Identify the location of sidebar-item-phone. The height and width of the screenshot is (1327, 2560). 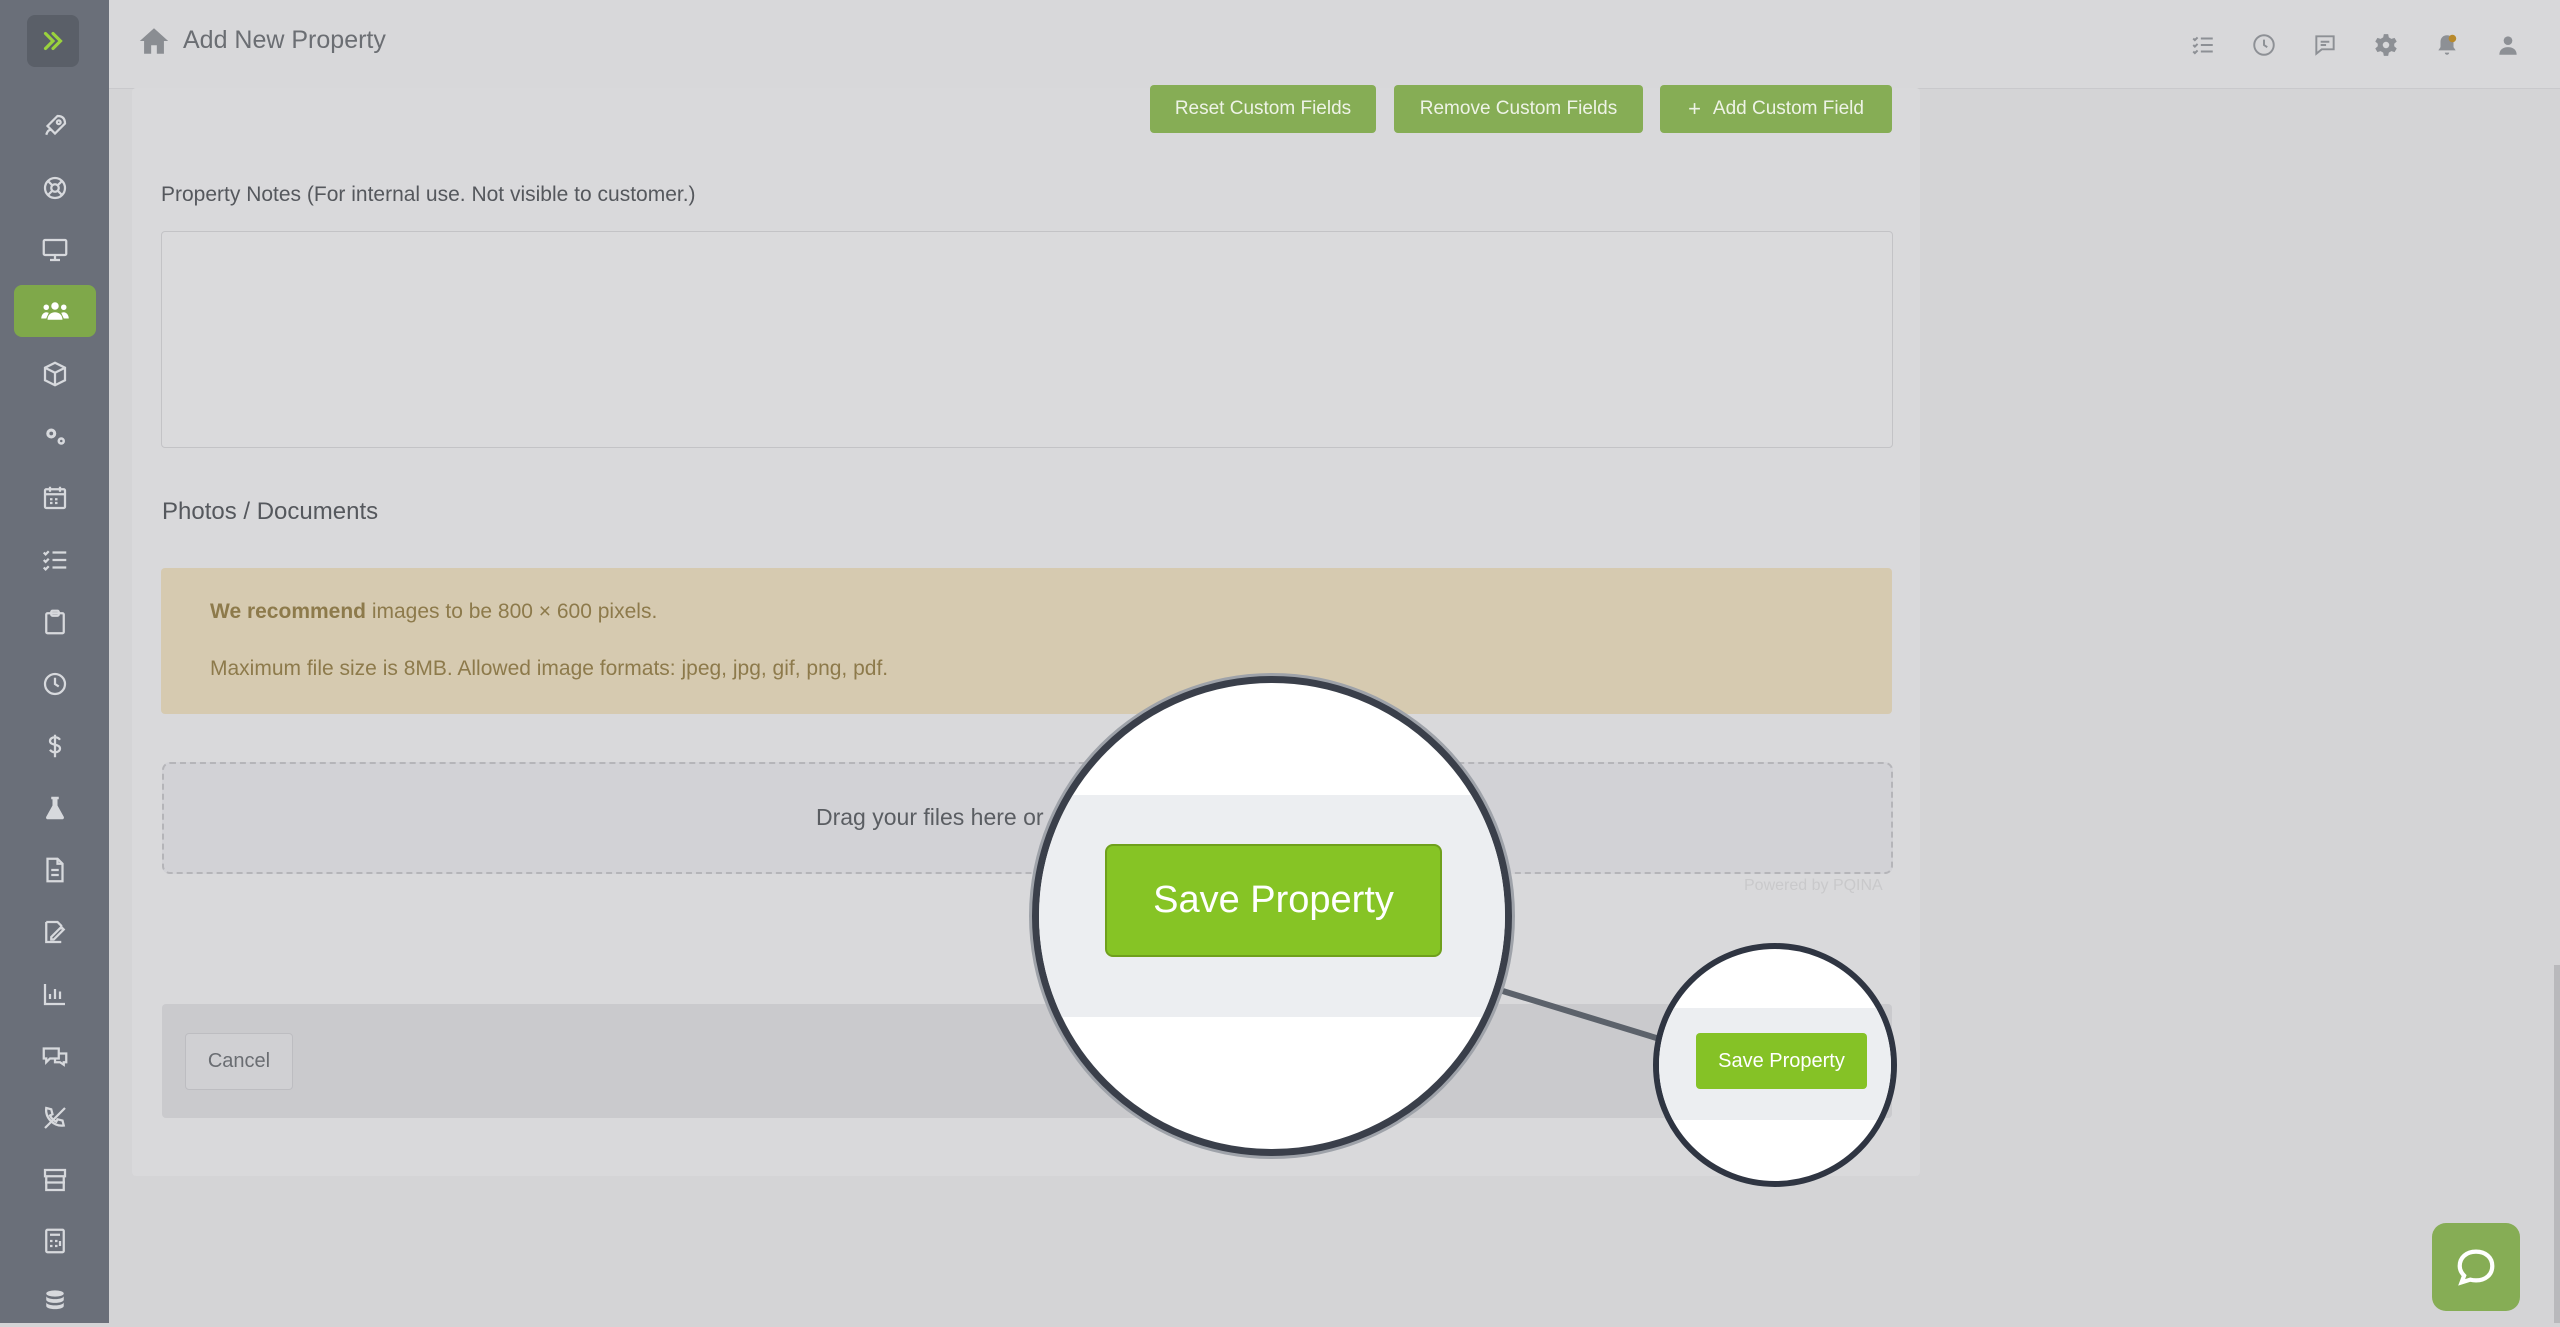
(55, 1118).